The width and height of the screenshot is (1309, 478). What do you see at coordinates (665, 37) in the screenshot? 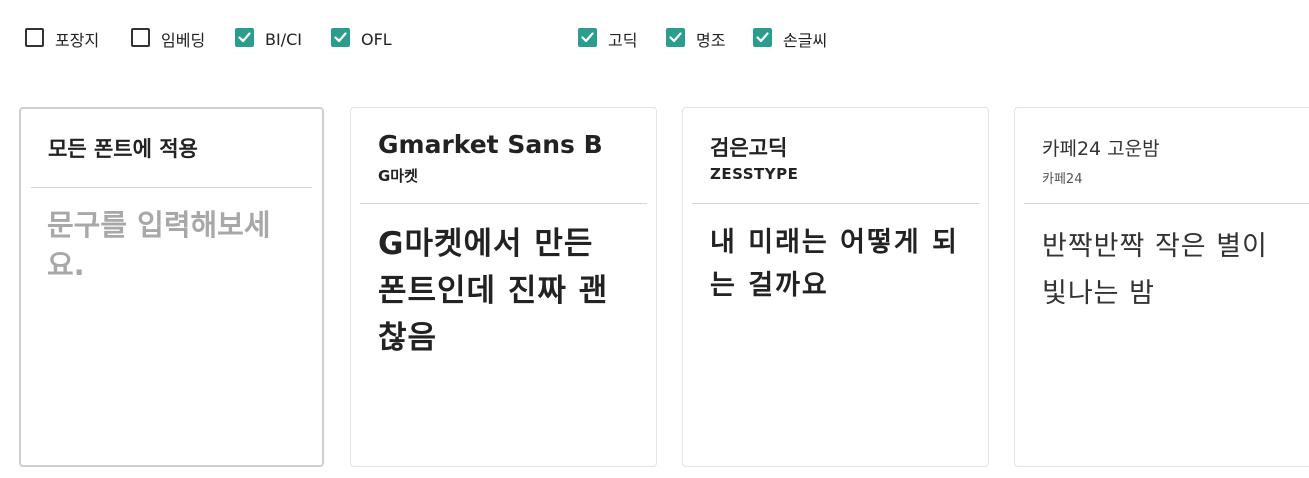
I see `filter-bar: 포장지 임베딩 BI/CI OFL 고딕 명조 손글씨` at bounding box center [665, 37].